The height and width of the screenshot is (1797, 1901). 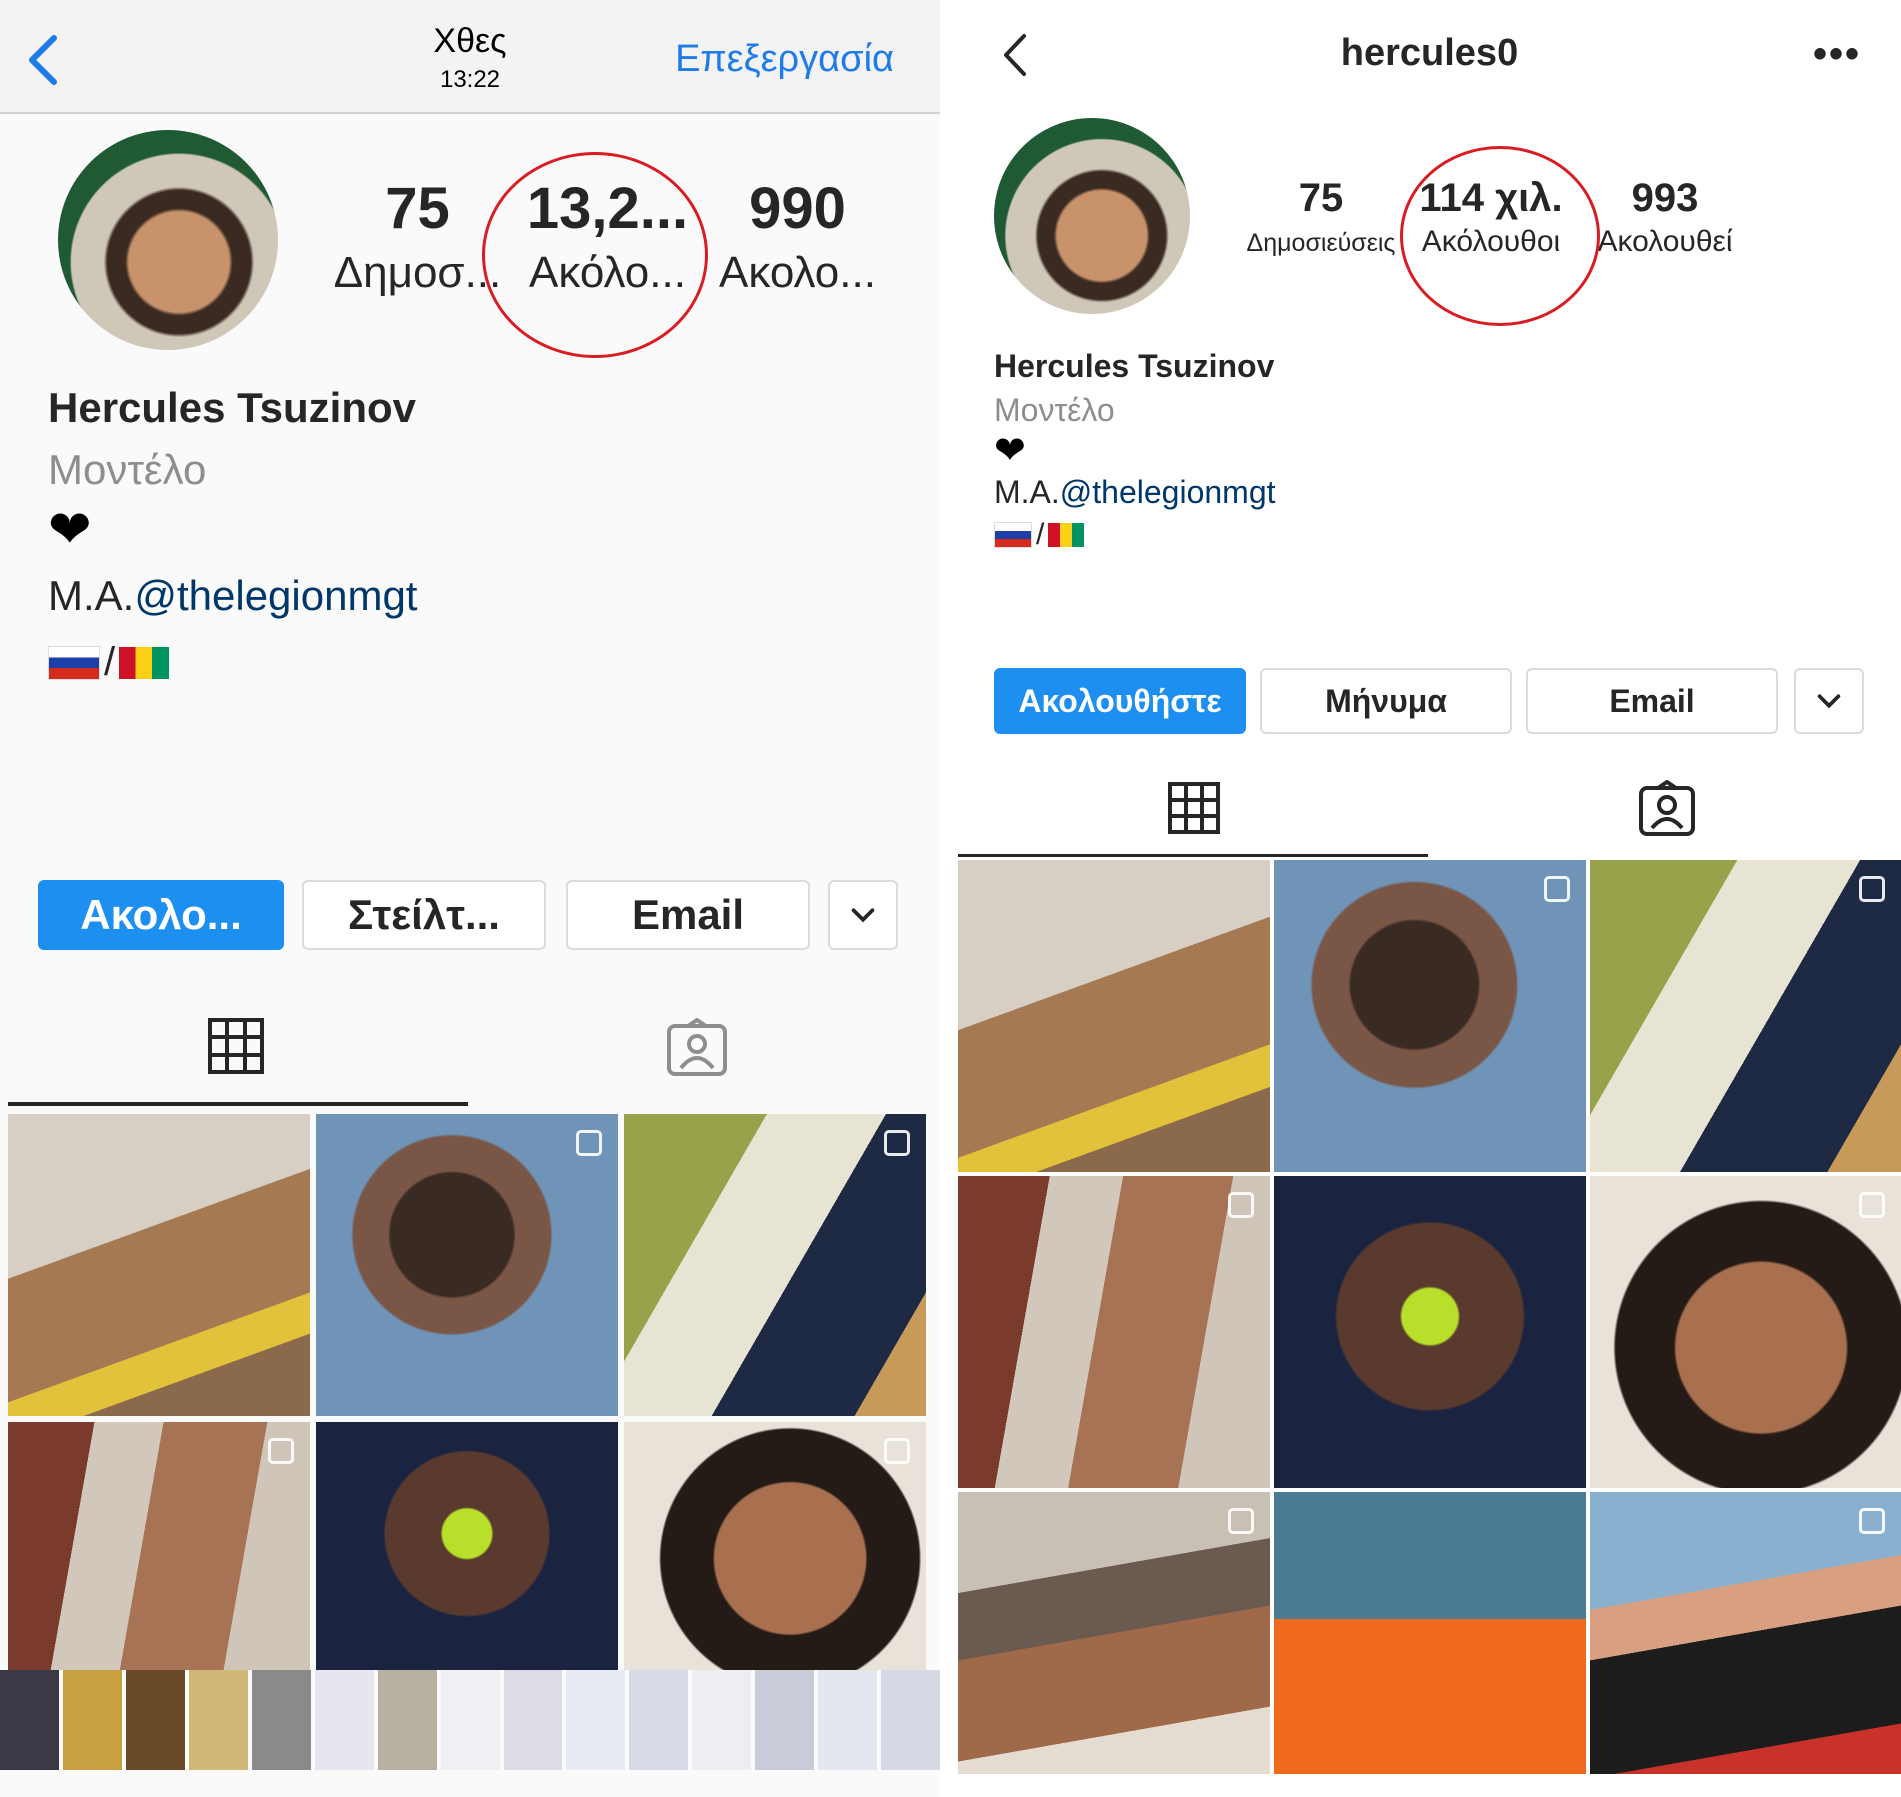 I want to click on app-switcher-strip, so click(x=470, y=1720).